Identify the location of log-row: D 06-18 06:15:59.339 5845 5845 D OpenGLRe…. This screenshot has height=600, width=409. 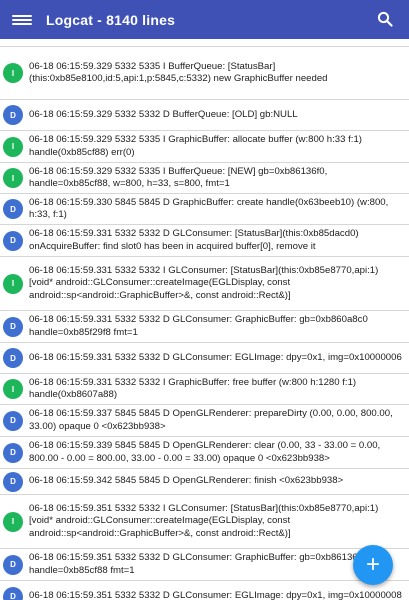
(204, 453).